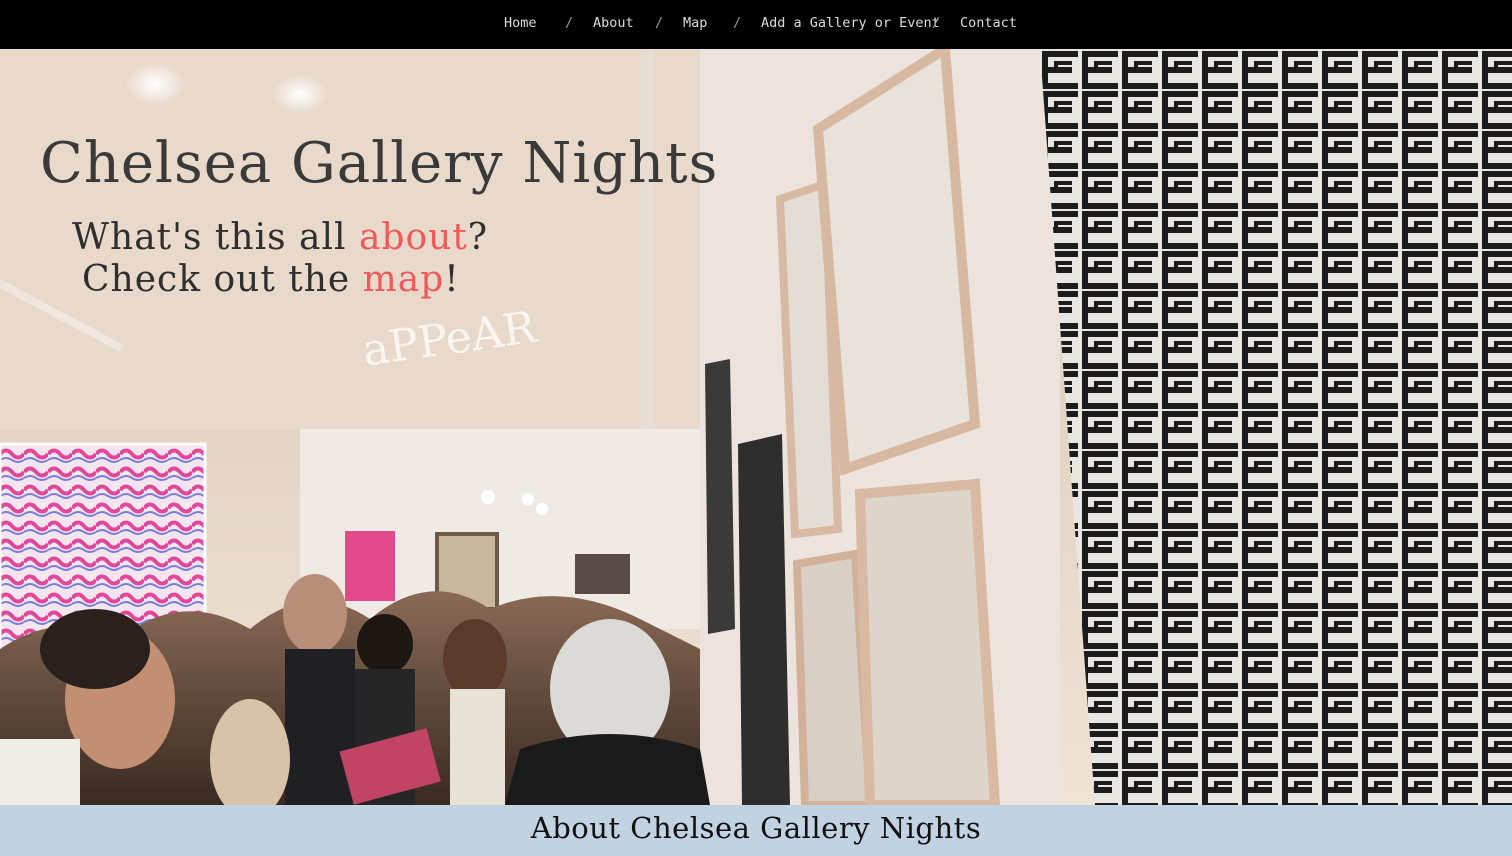 Image resolution: width=1512 pixels, height=856 pixels. I want to click on tagline-map-prefix: Check out the, so click(222, 279).